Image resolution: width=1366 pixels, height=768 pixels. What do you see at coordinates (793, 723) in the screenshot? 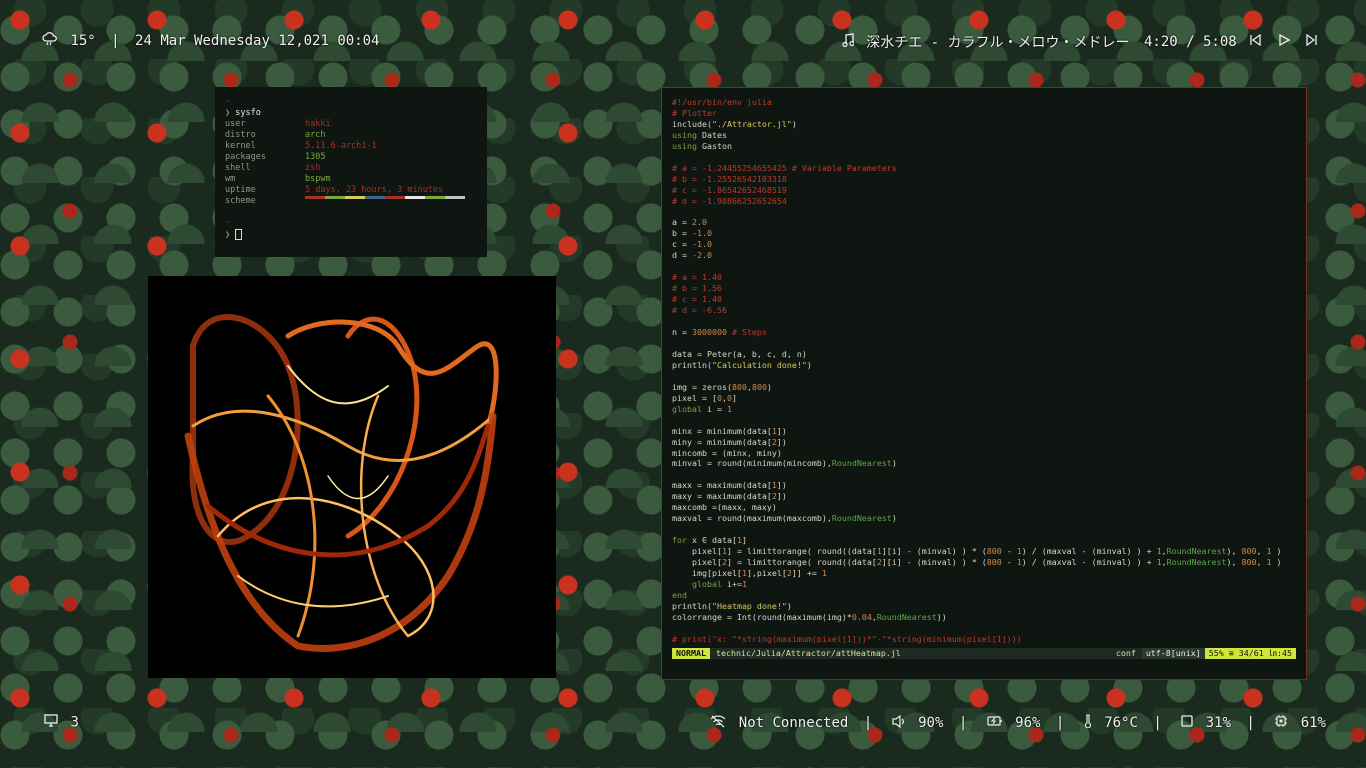
I see `wifi-status: Not Connected` at bounding box center [793, 723].